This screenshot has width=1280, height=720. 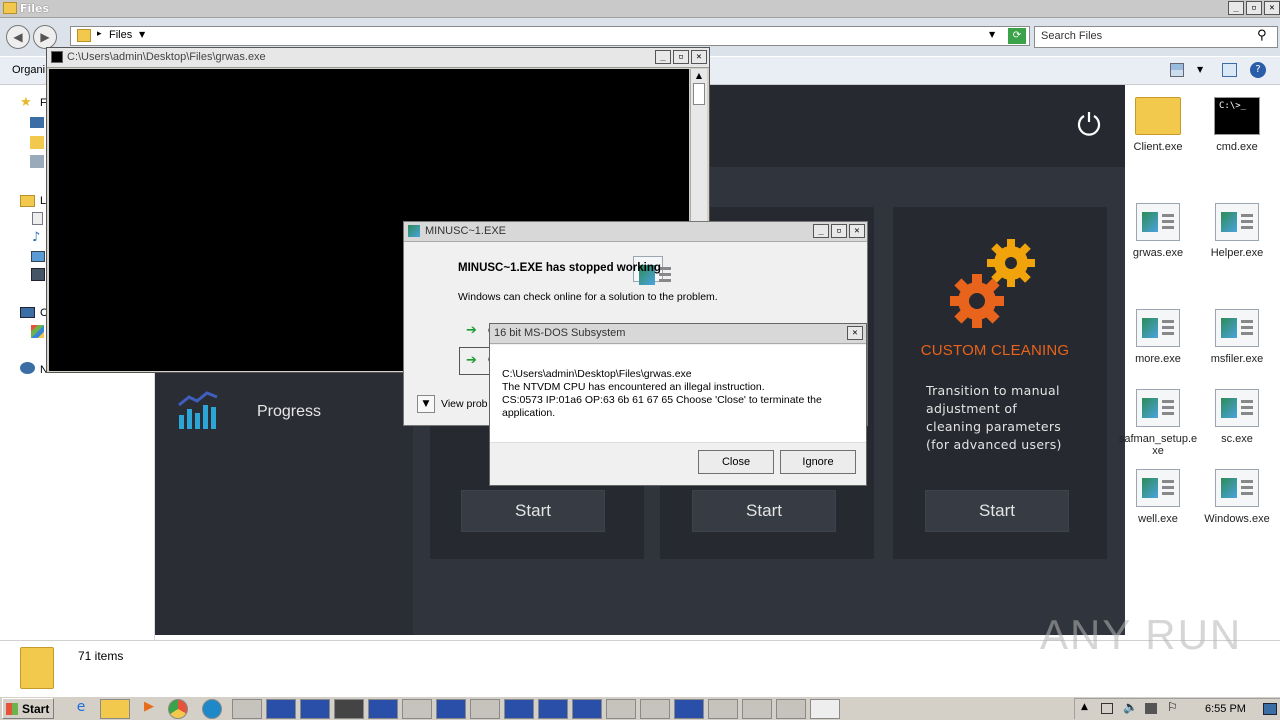 I want to click on pictures-icon, so click(x=38, y=256).